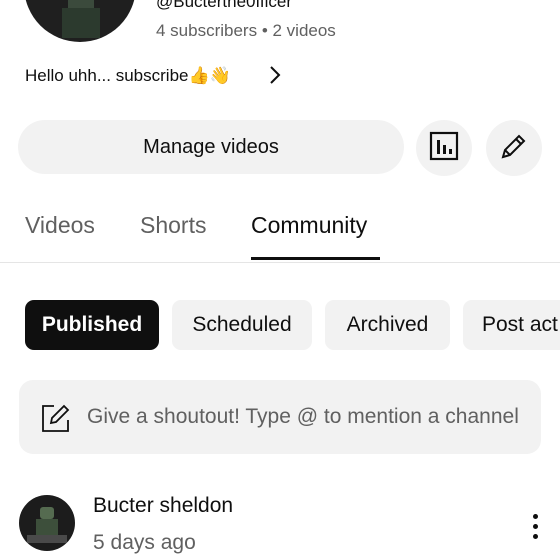 The width and height of the screenshot is (560, 560). Describe the element at coordinates (92, 325) in the screenshot. I see `chip-published: Published` at that location.